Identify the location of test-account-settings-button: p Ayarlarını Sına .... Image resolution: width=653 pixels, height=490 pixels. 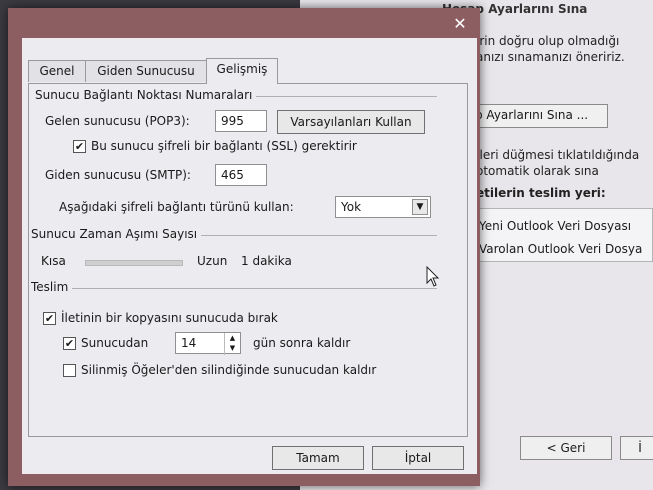
(539, 116).